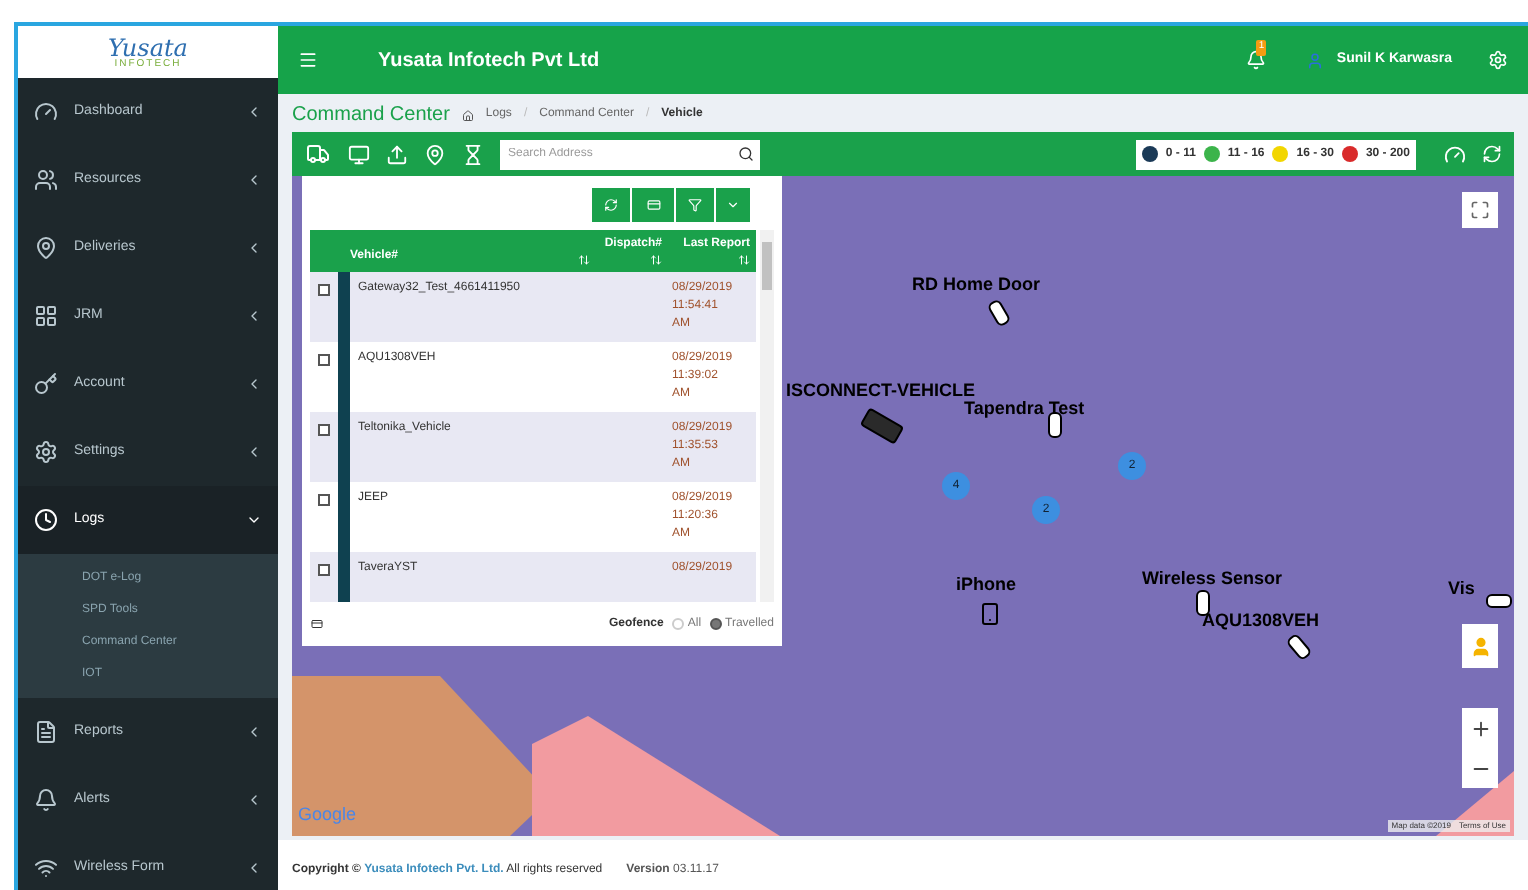 Image resolution: width=1528 pixels, height=890 pixels. What do you see at coordinates (733, 205) in the screenshot?
I see `caret-icon` at bounding box center [733, 205].